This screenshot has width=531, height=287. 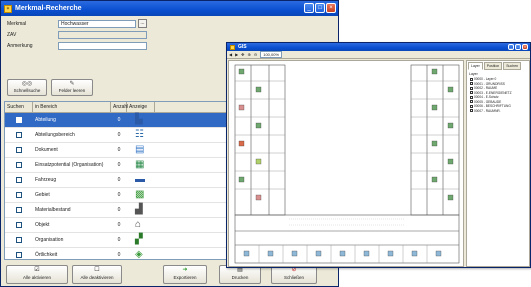 I want to click on minimize-button: _, so click(x=309, y=8).